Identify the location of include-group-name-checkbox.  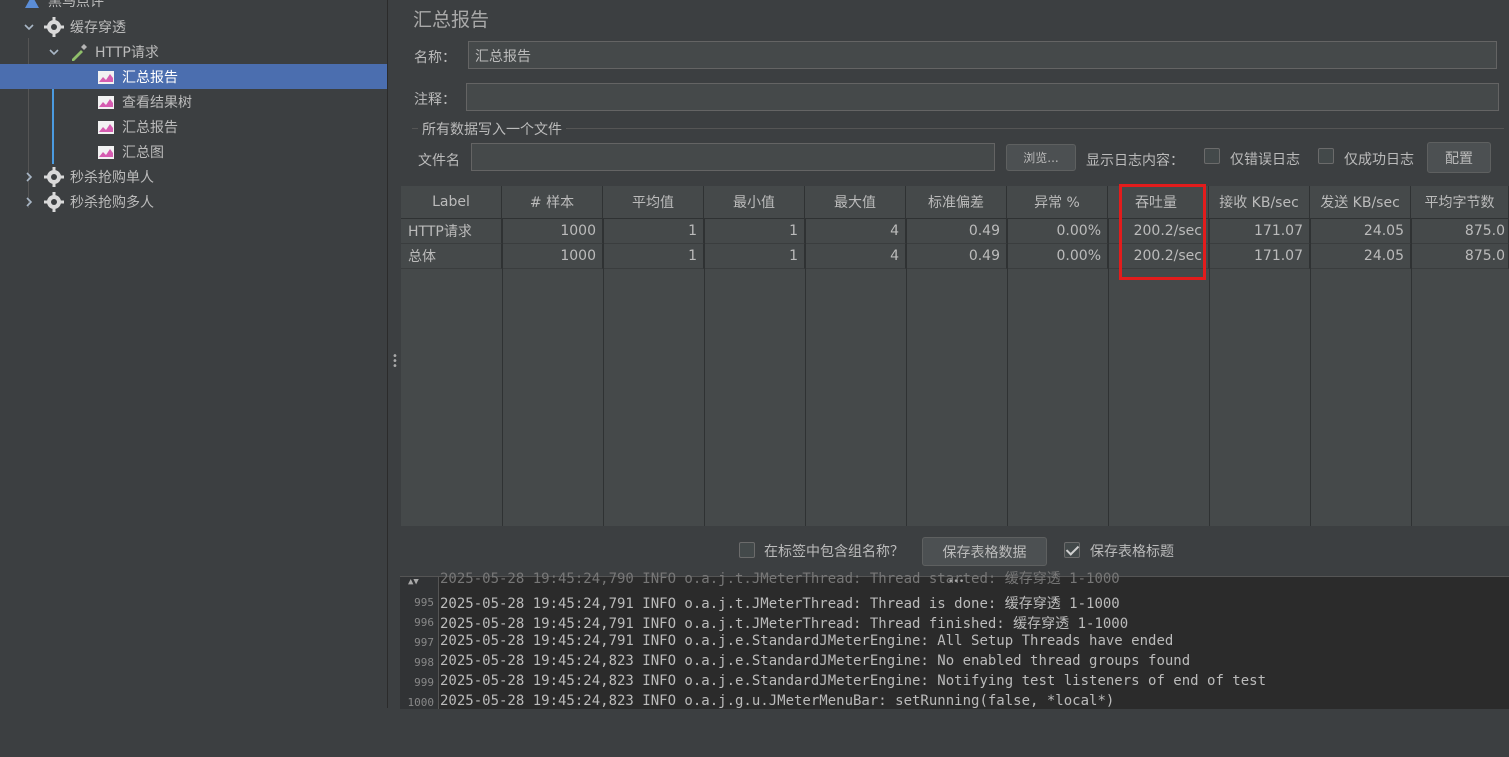
(747, 550).